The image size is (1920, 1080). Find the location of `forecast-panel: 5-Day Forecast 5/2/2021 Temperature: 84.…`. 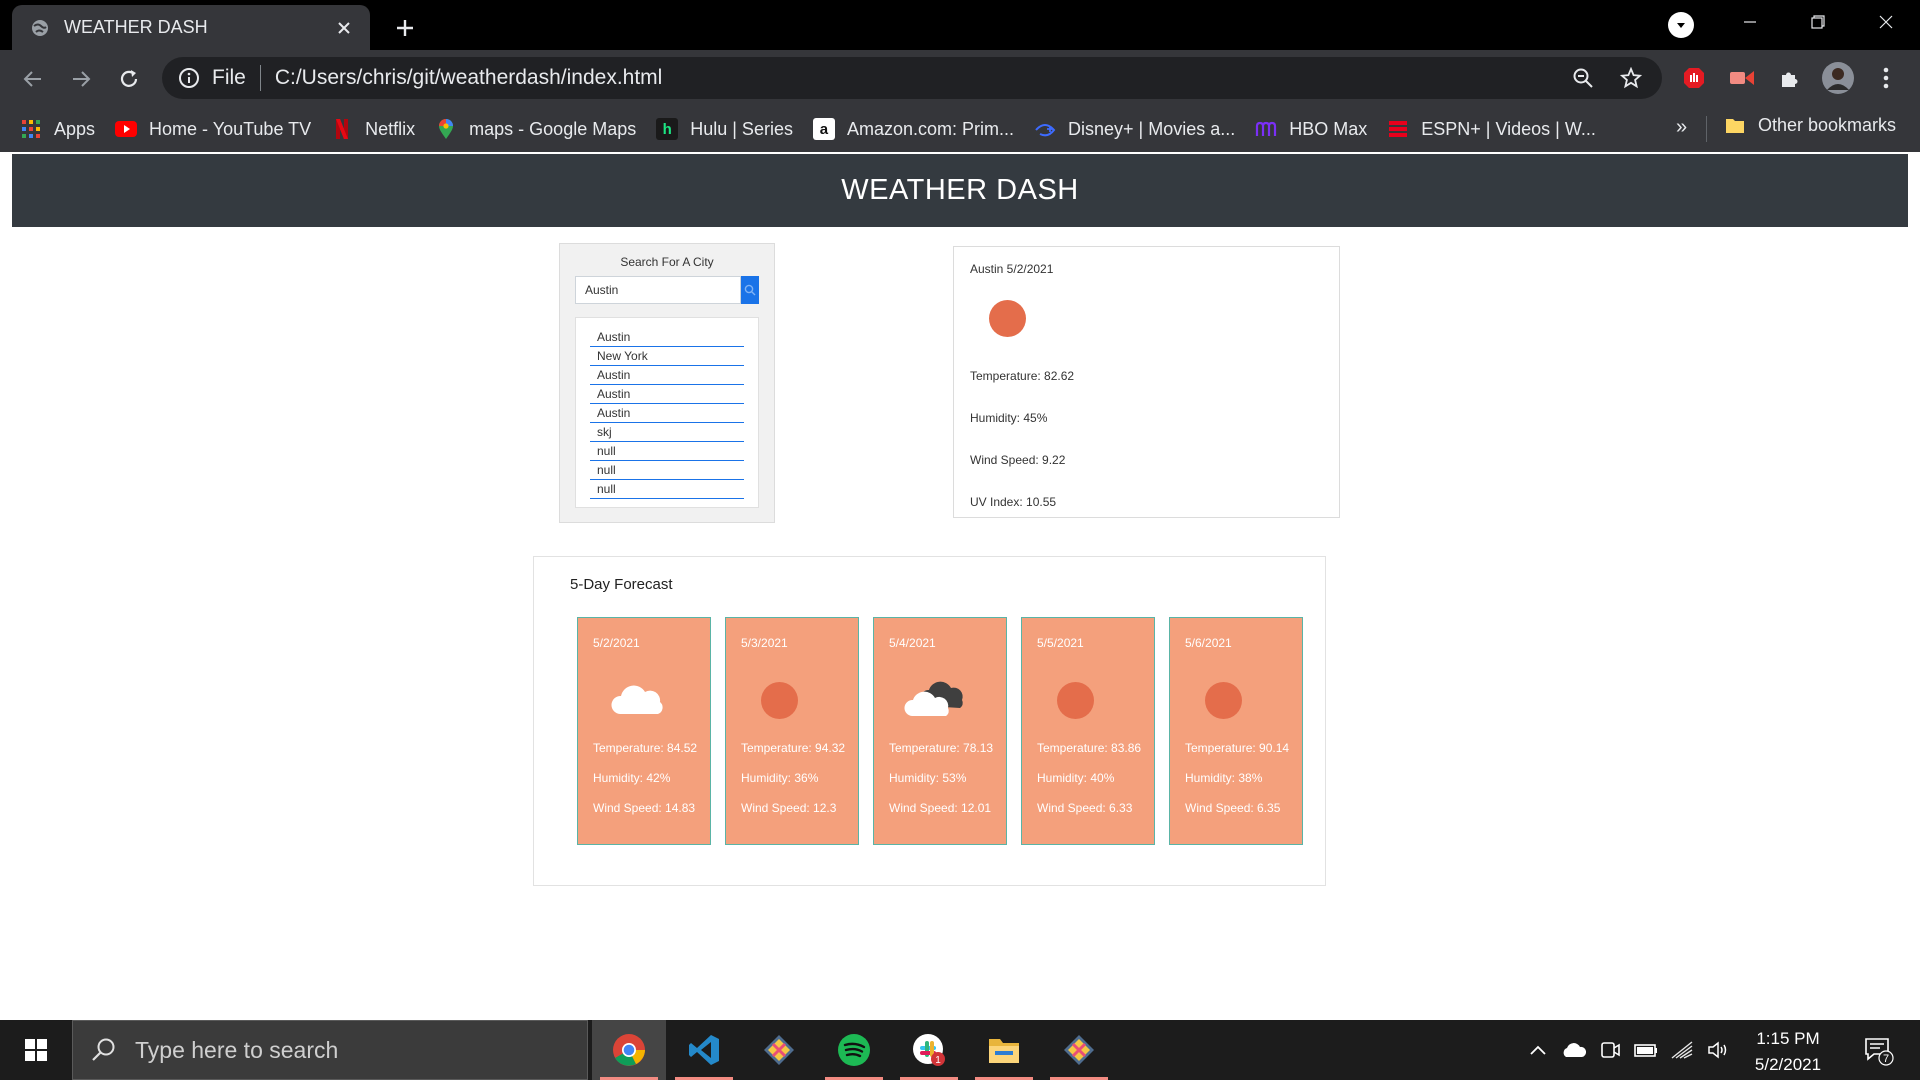

forecast-panel: 5-Day Forecast 5/2/2021 Temperature: 84.… is located at coordinates (929, 721).